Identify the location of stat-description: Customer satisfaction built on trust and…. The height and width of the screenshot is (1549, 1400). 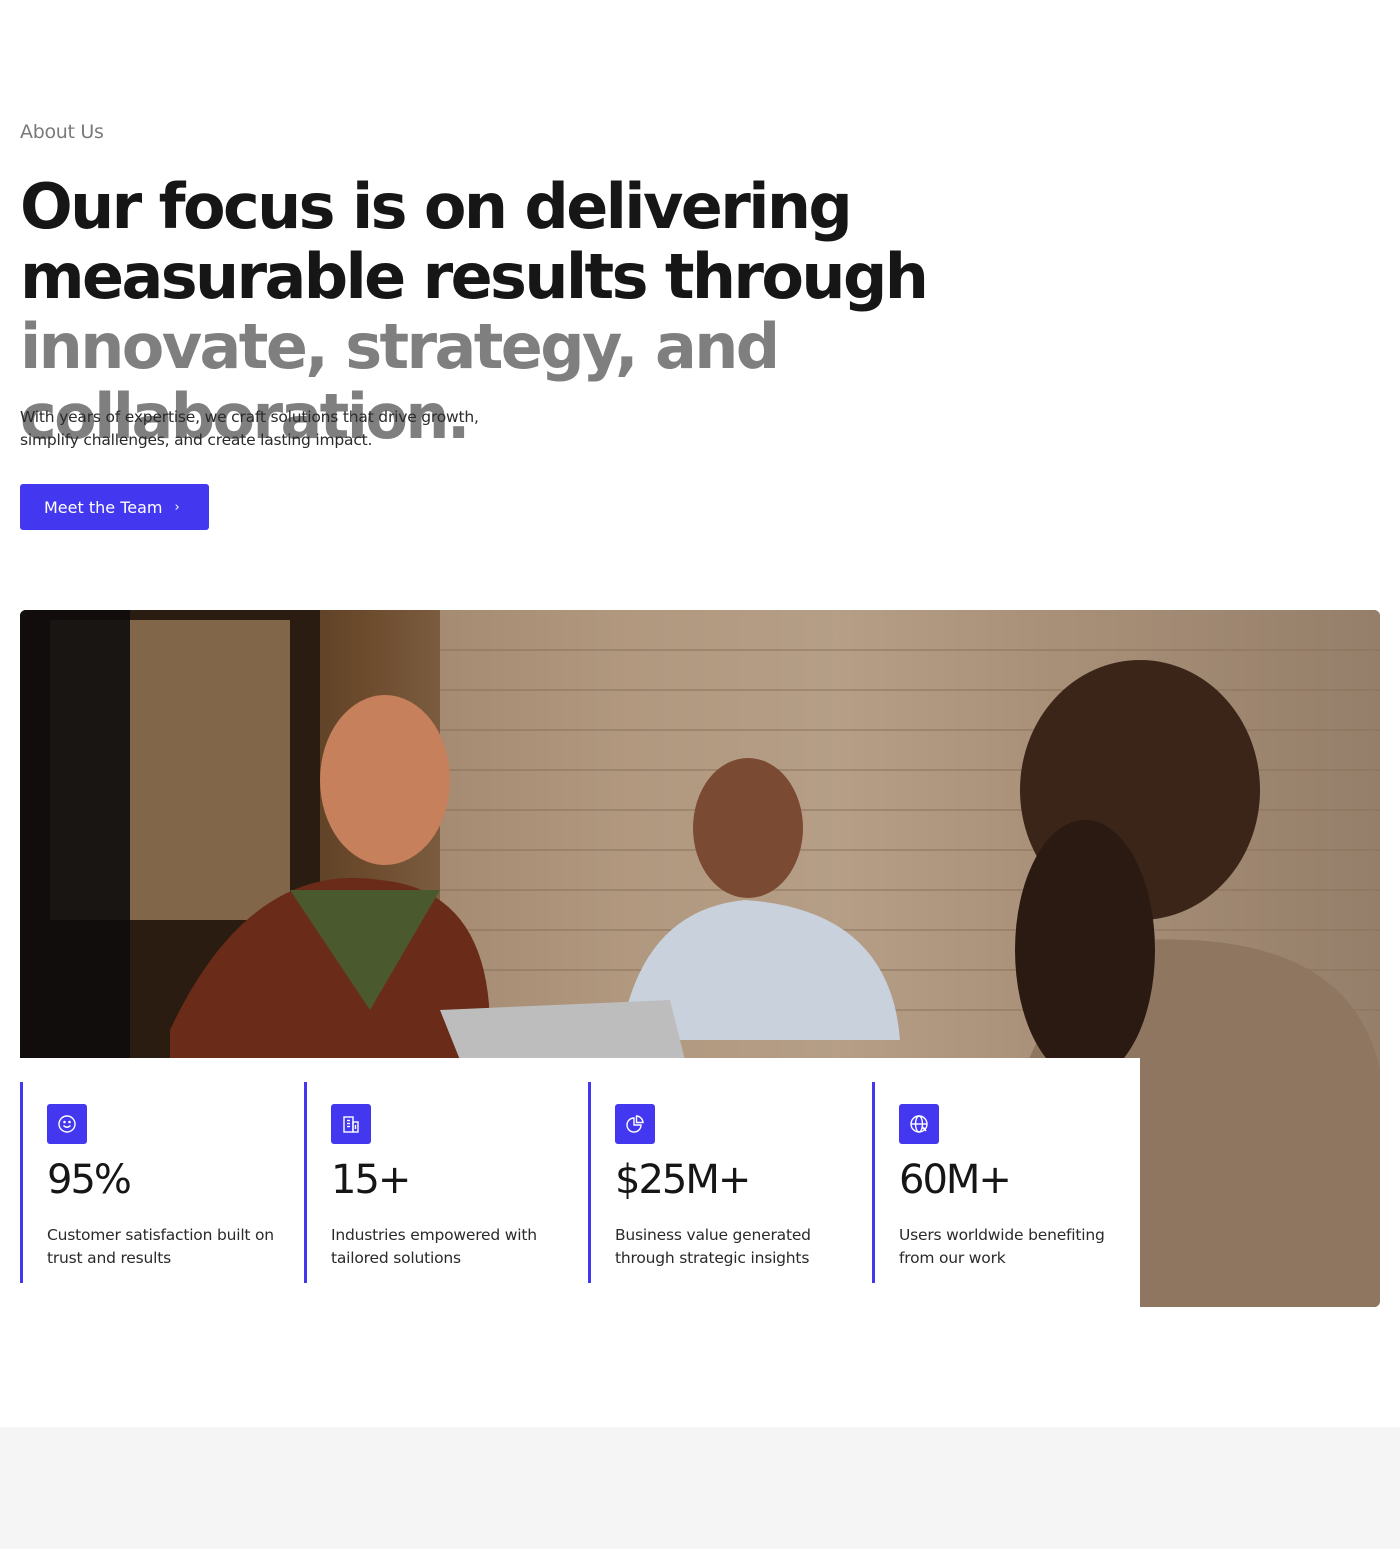
(160, 1246).